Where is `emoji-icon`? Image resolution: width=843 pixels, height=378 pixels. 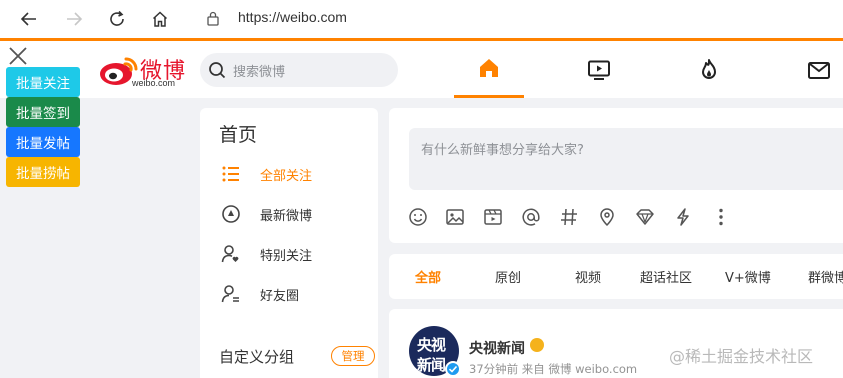 emoji-icon is located at coordinates (418, 217).